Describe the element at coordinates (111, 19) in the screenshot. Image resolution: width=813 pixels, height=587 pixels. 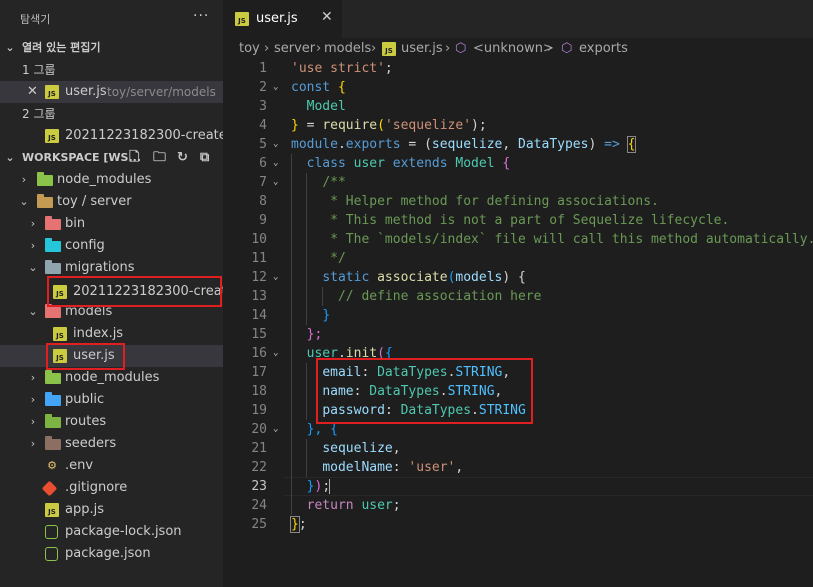
I see `explorer-title-bar: 탐색기 ···` at that location.